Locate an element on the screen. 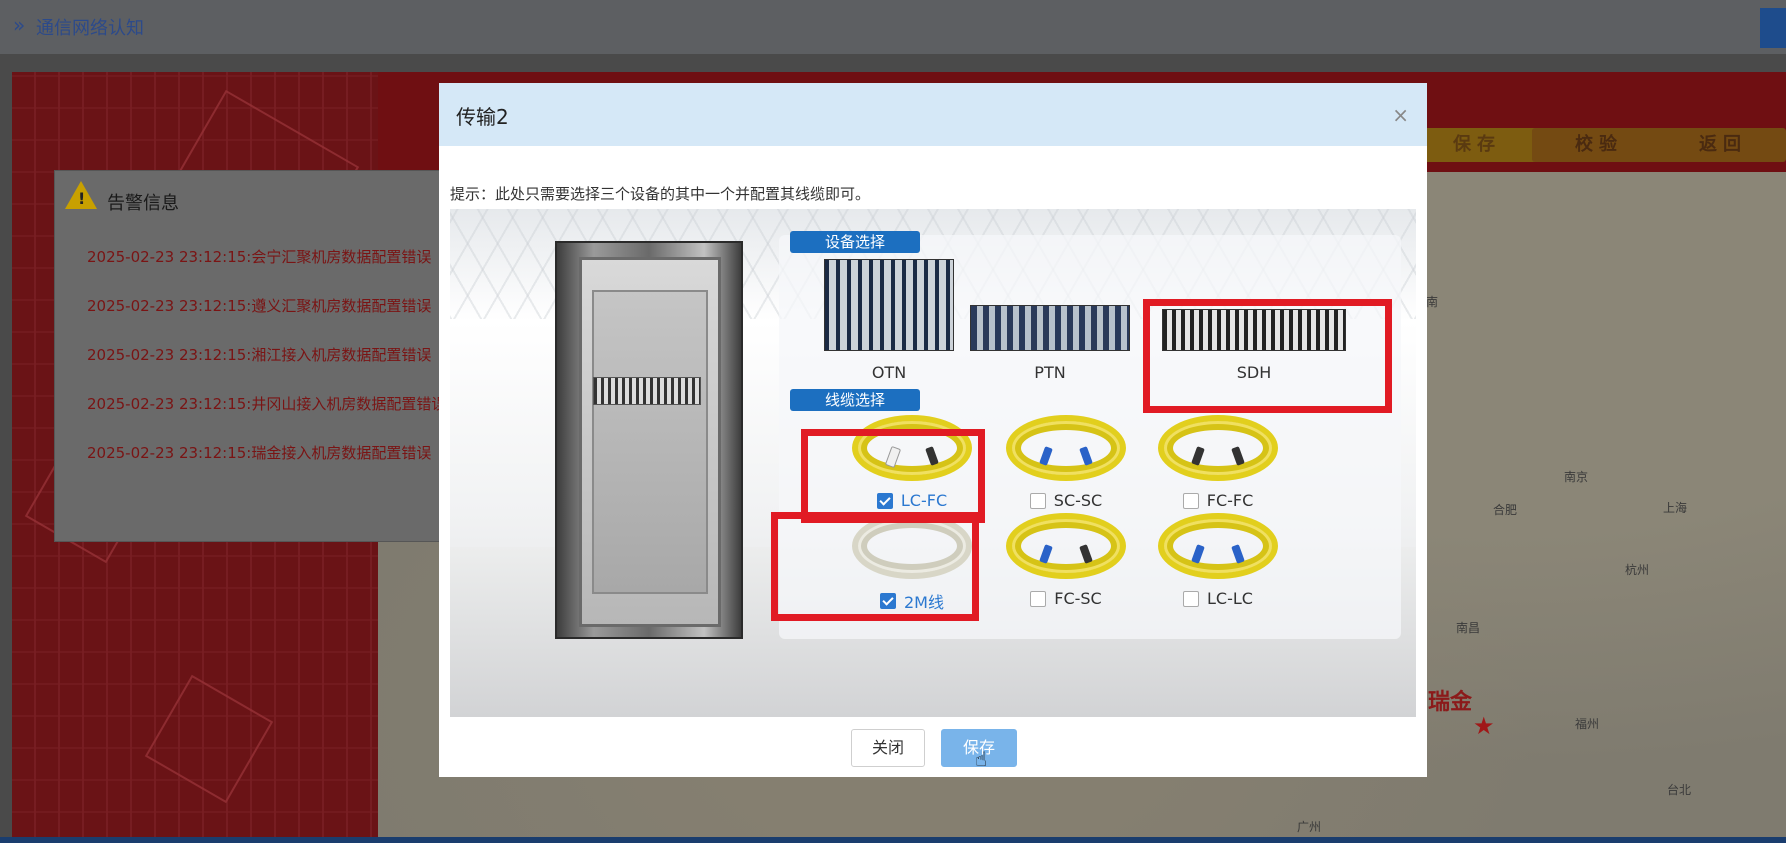 Image resolution: width=1786 pixels, height=843 pixels. star-icon: ★ is located at coordinates (1484, 726).